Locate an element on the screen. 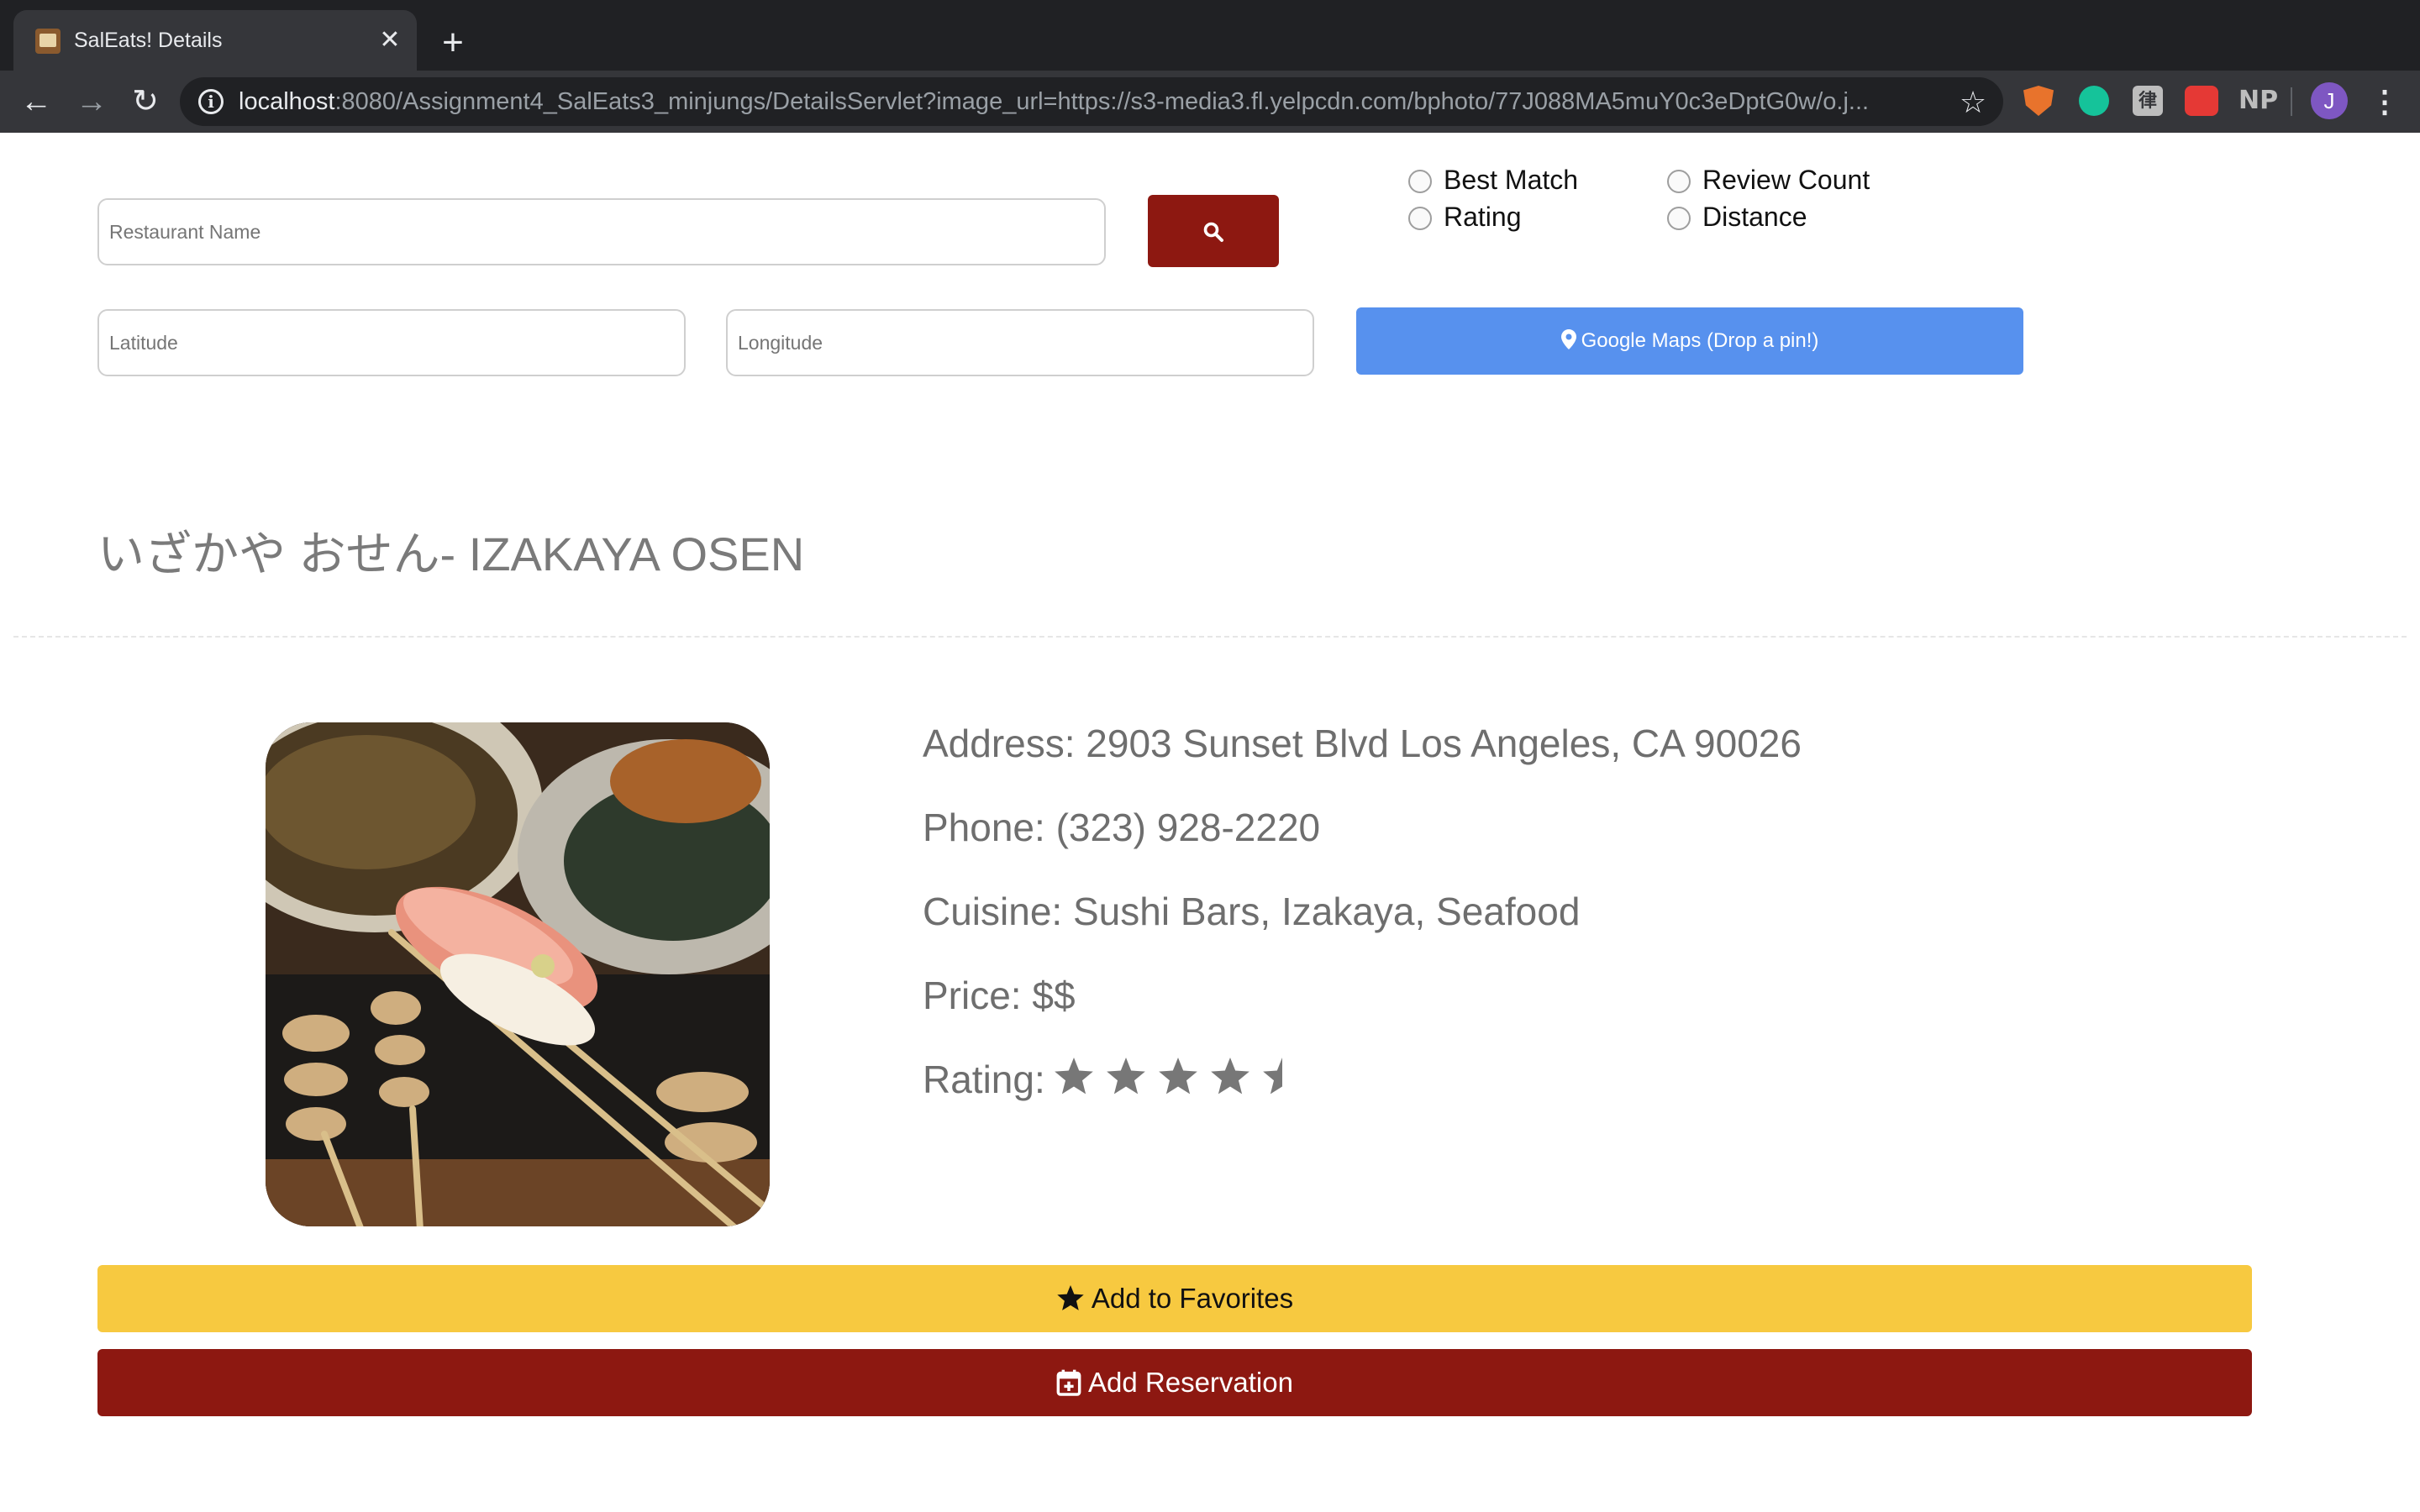  radio-rating is located at coordinates (1420, 218).